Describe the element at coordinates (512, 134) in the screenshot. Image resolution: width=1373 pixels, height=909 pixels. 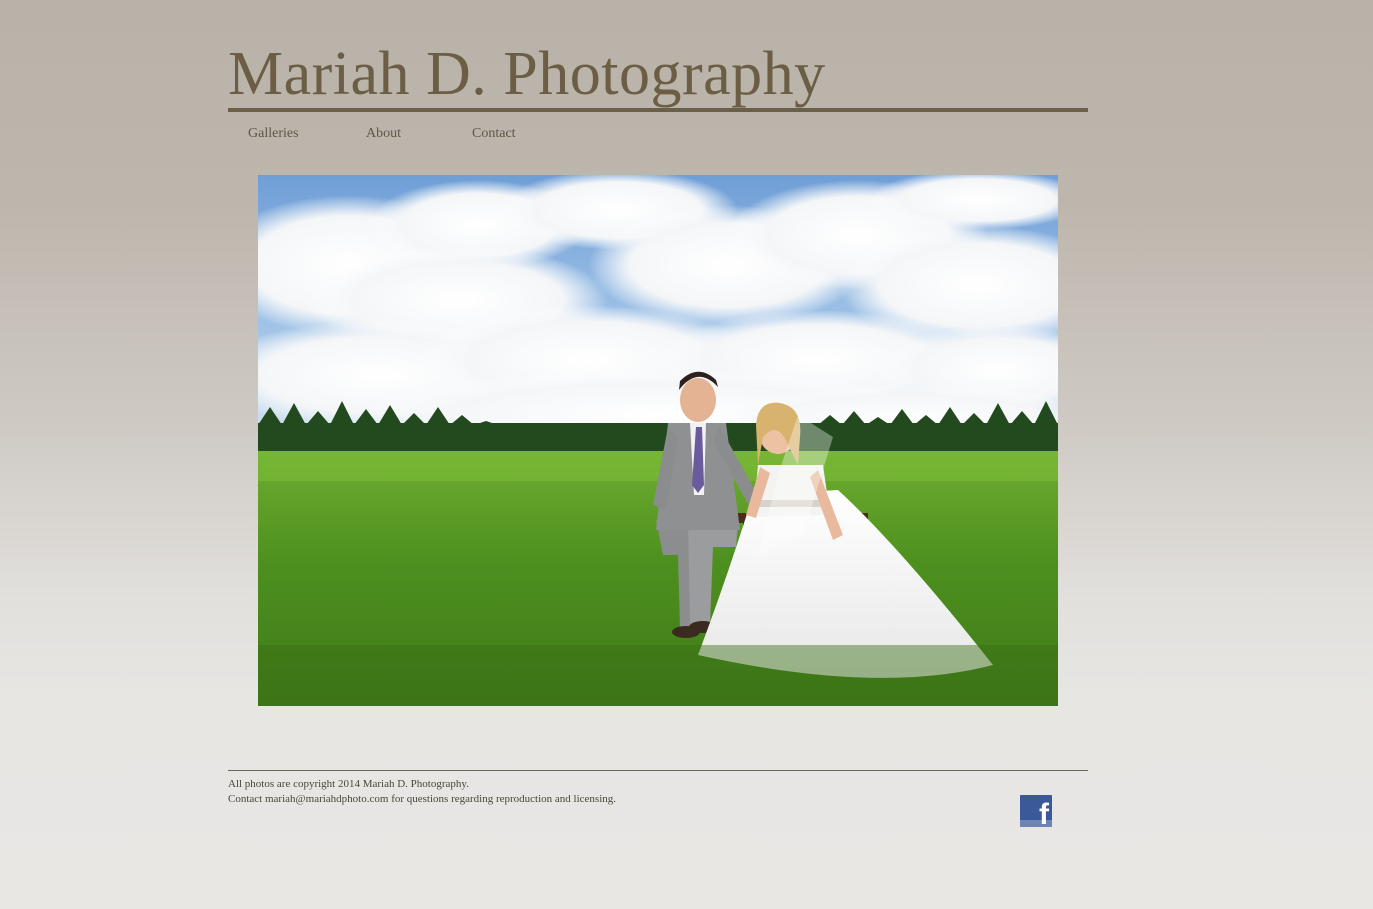
I see `nav-item-contact: Contact` at that location.